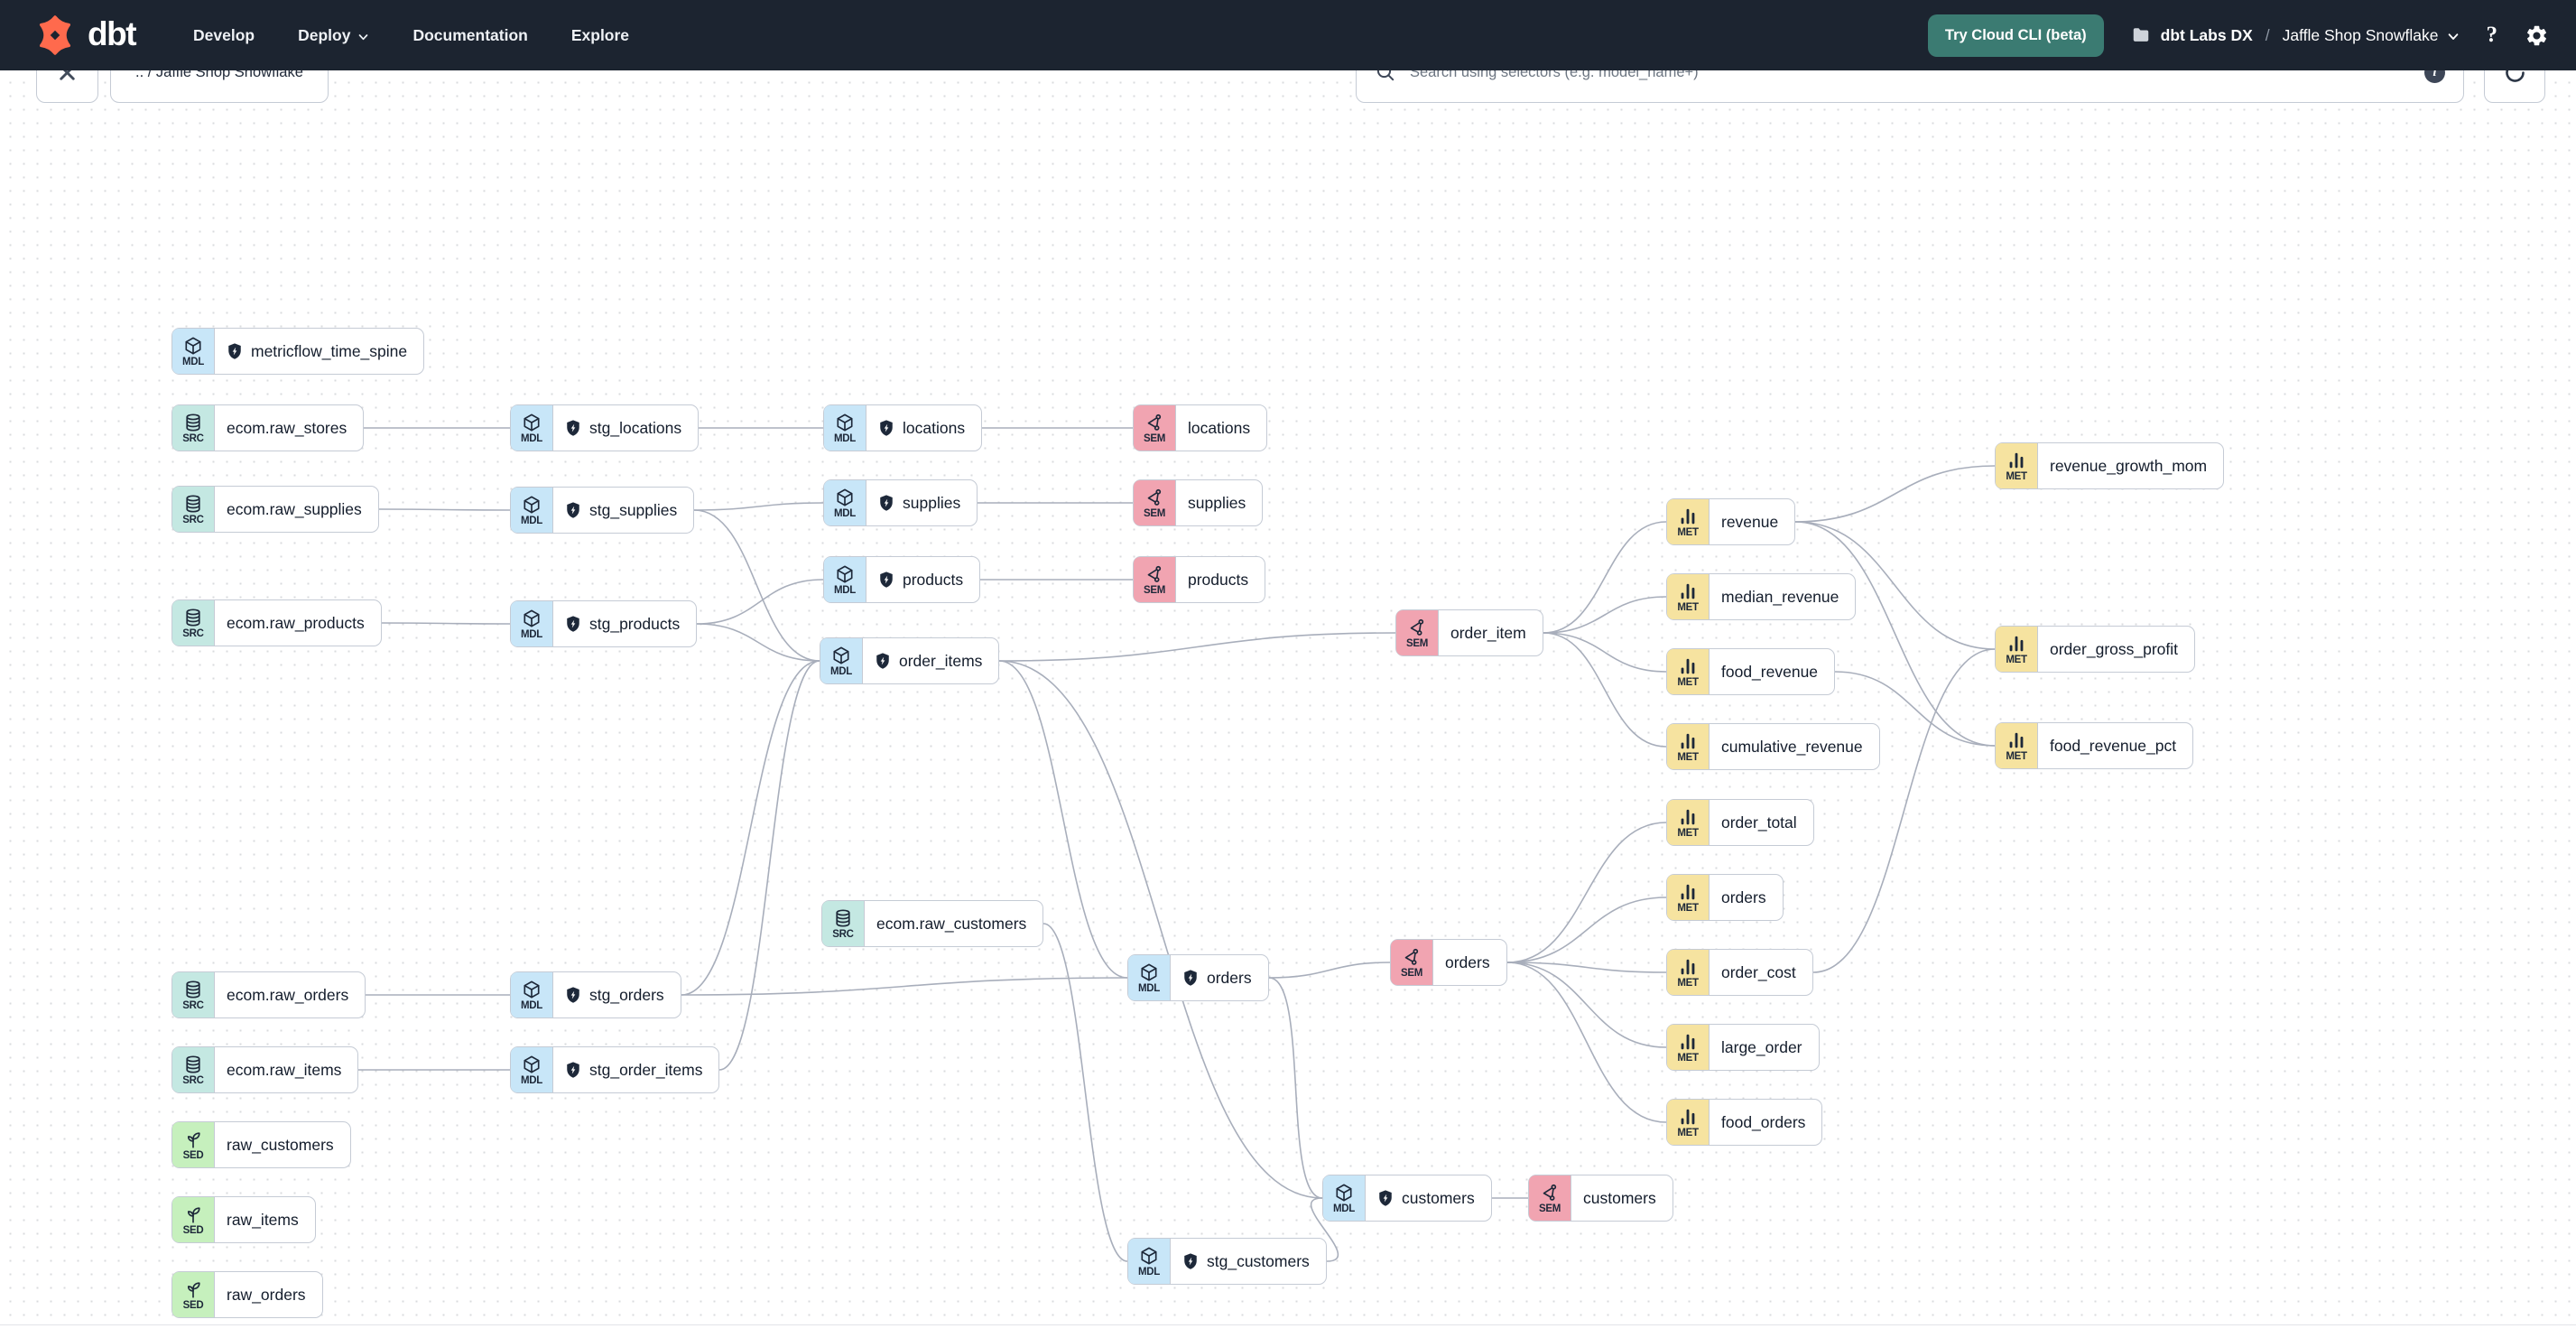 The height and width of the screenshot is (1338, 2576). What do you see at coordinates (364, 36) in the screenshot?
I see `chevron-down-icon` at bounding box center [364, 36].